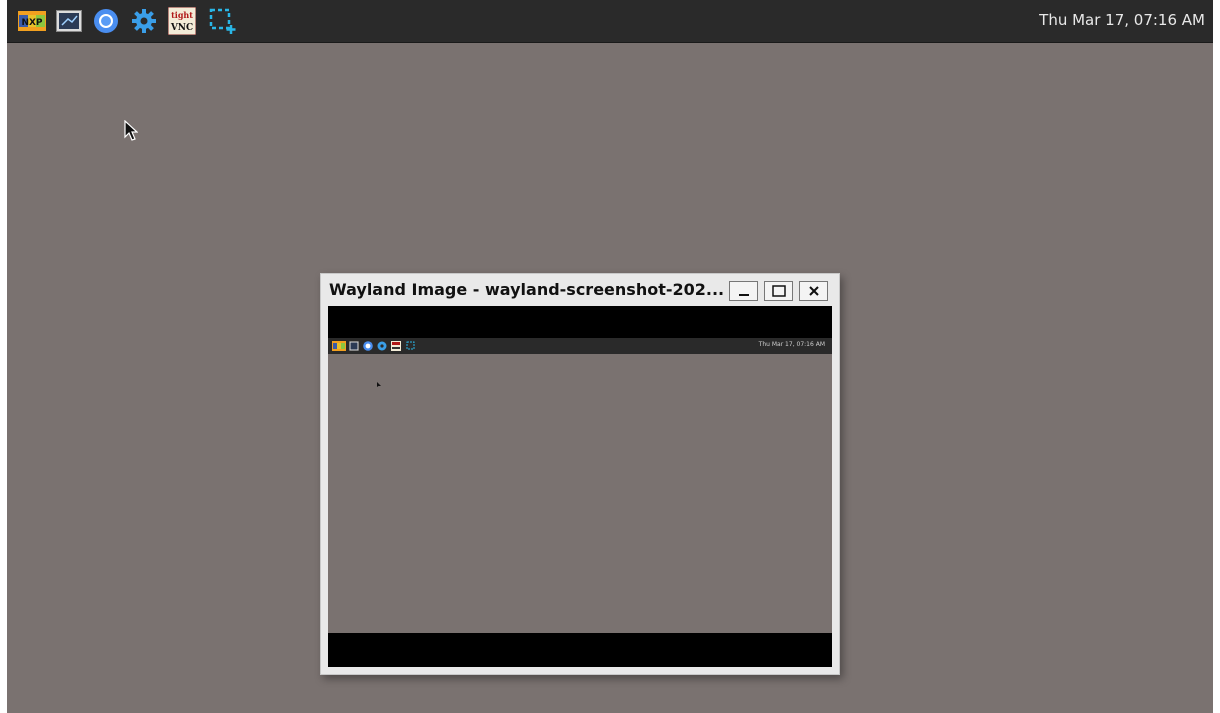  What do you see at coordinates (743, 291) in the screenshot?
I see `minimize-button` at bounding box center [743, 291].